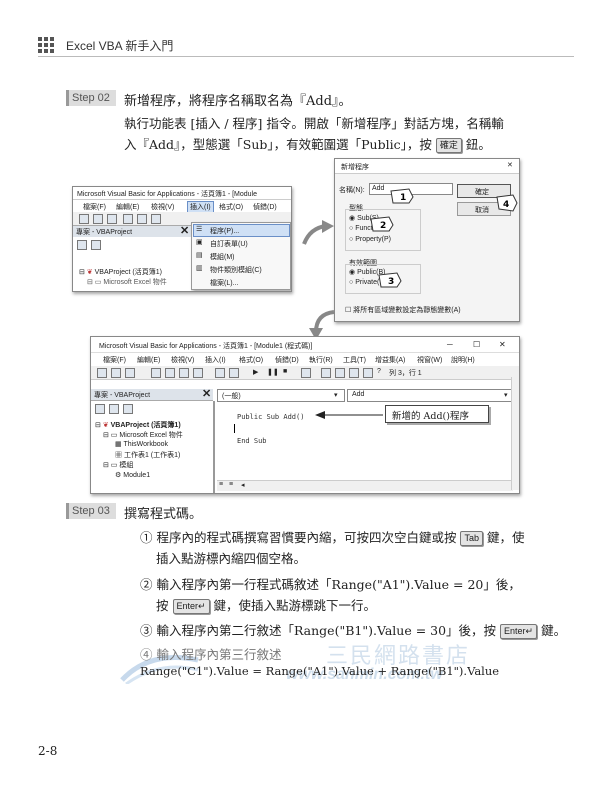 The image size is (597, 800). What do you see at coordinates (152, 394) in the screenshot?
I see `project-pane-header: 專案 - VBAProject ✕` at bounding box center [152, 394].